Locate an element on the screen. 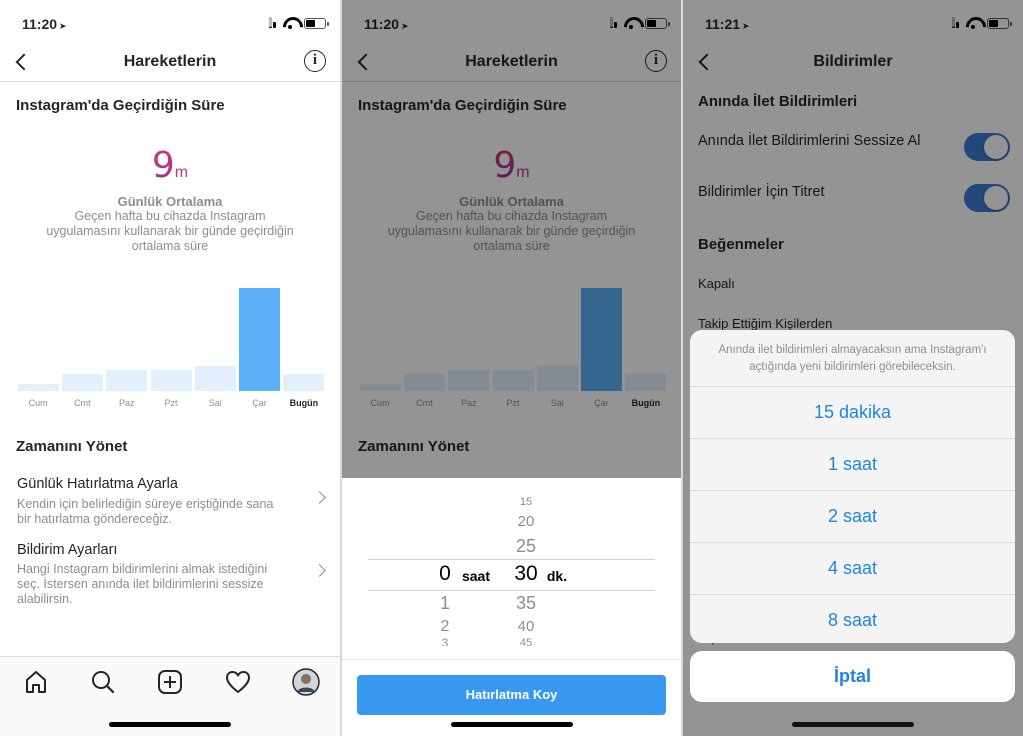 This screenshot has width=1023, height=736. hour-option: 1 is located at coordinates (444, 603).